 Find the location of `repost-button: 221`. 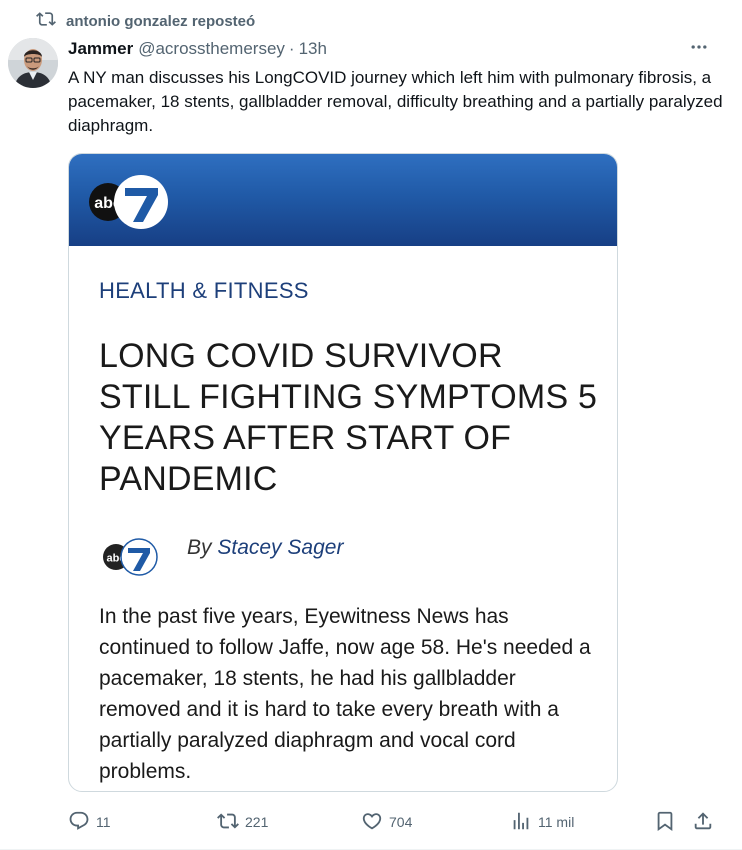

repost-button: 221 is located at coordinates (242, 822).